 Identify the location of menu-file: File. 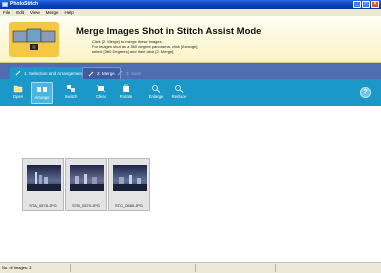
(6, 12).